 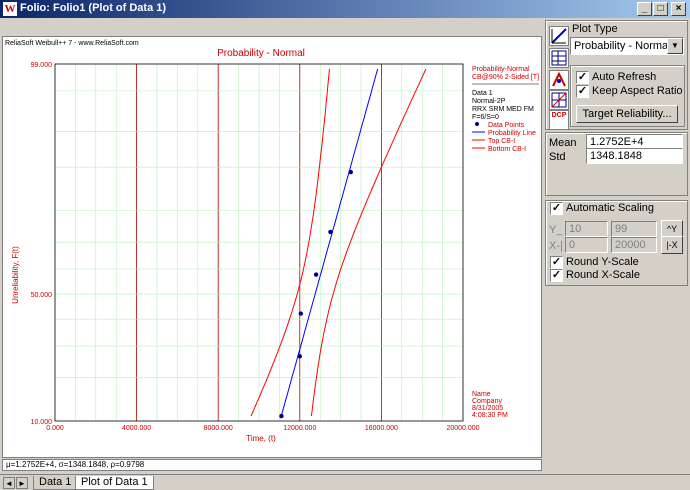 What do you see at coordinates (559, 80) in the screenshot?
I see `redraw-icon` at bounding box center [559, 80].